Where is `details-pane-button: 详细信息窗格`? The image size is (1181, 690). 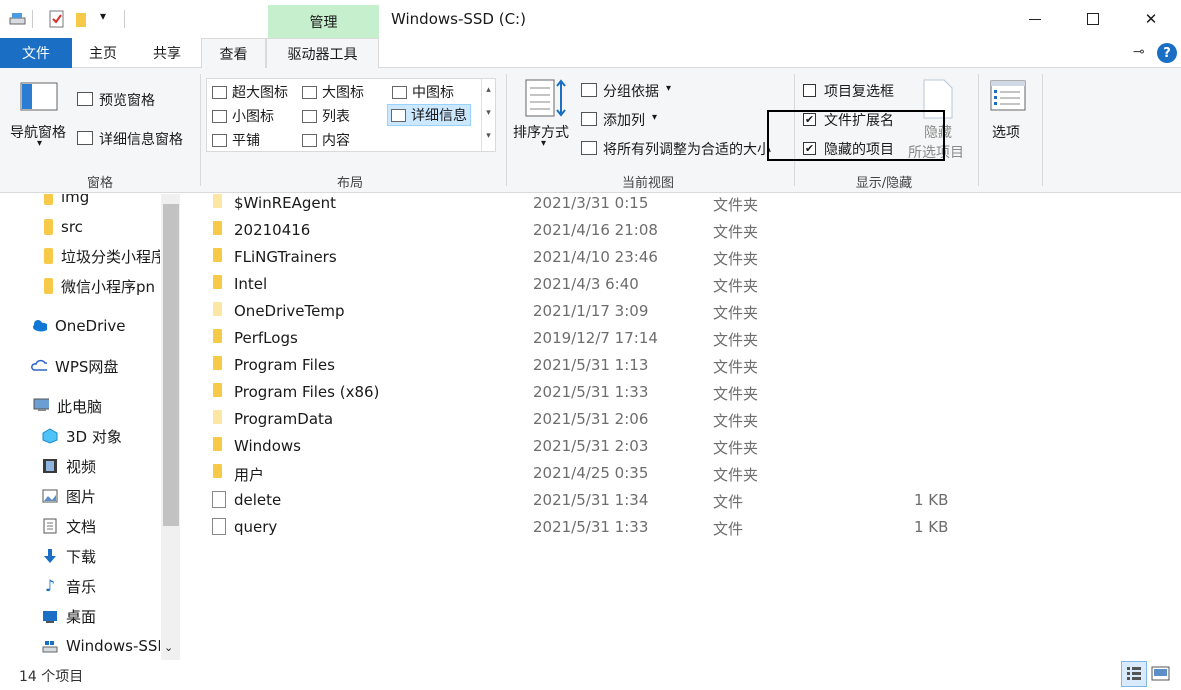
details-pane-button: 详细信息窗格 is located at coordinates (141, 139).